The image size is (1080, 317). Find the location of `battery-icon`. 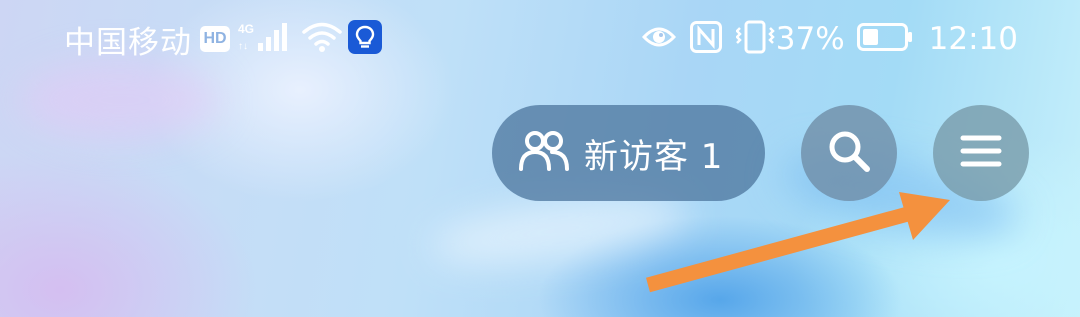

battery-icon is located at coordinates (884, 39).